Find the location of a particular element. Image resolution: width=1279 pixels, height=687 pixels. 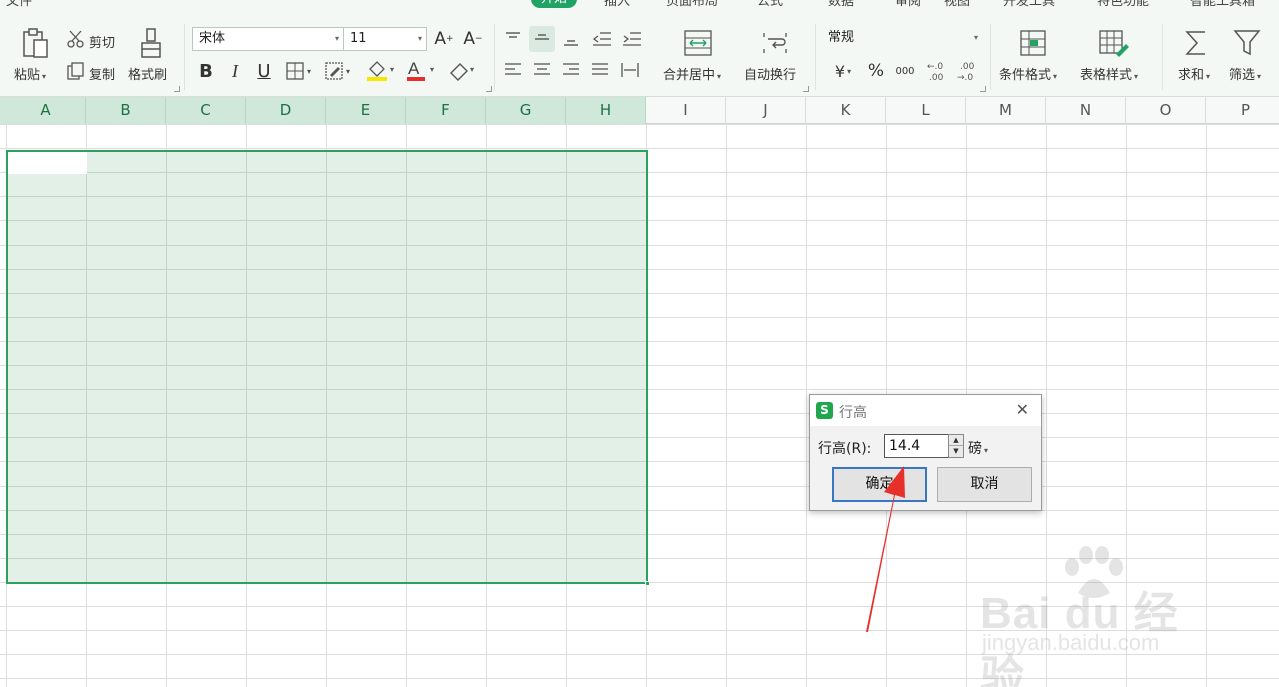

borders-icon: ▾ is located at coordinates (301, 71).